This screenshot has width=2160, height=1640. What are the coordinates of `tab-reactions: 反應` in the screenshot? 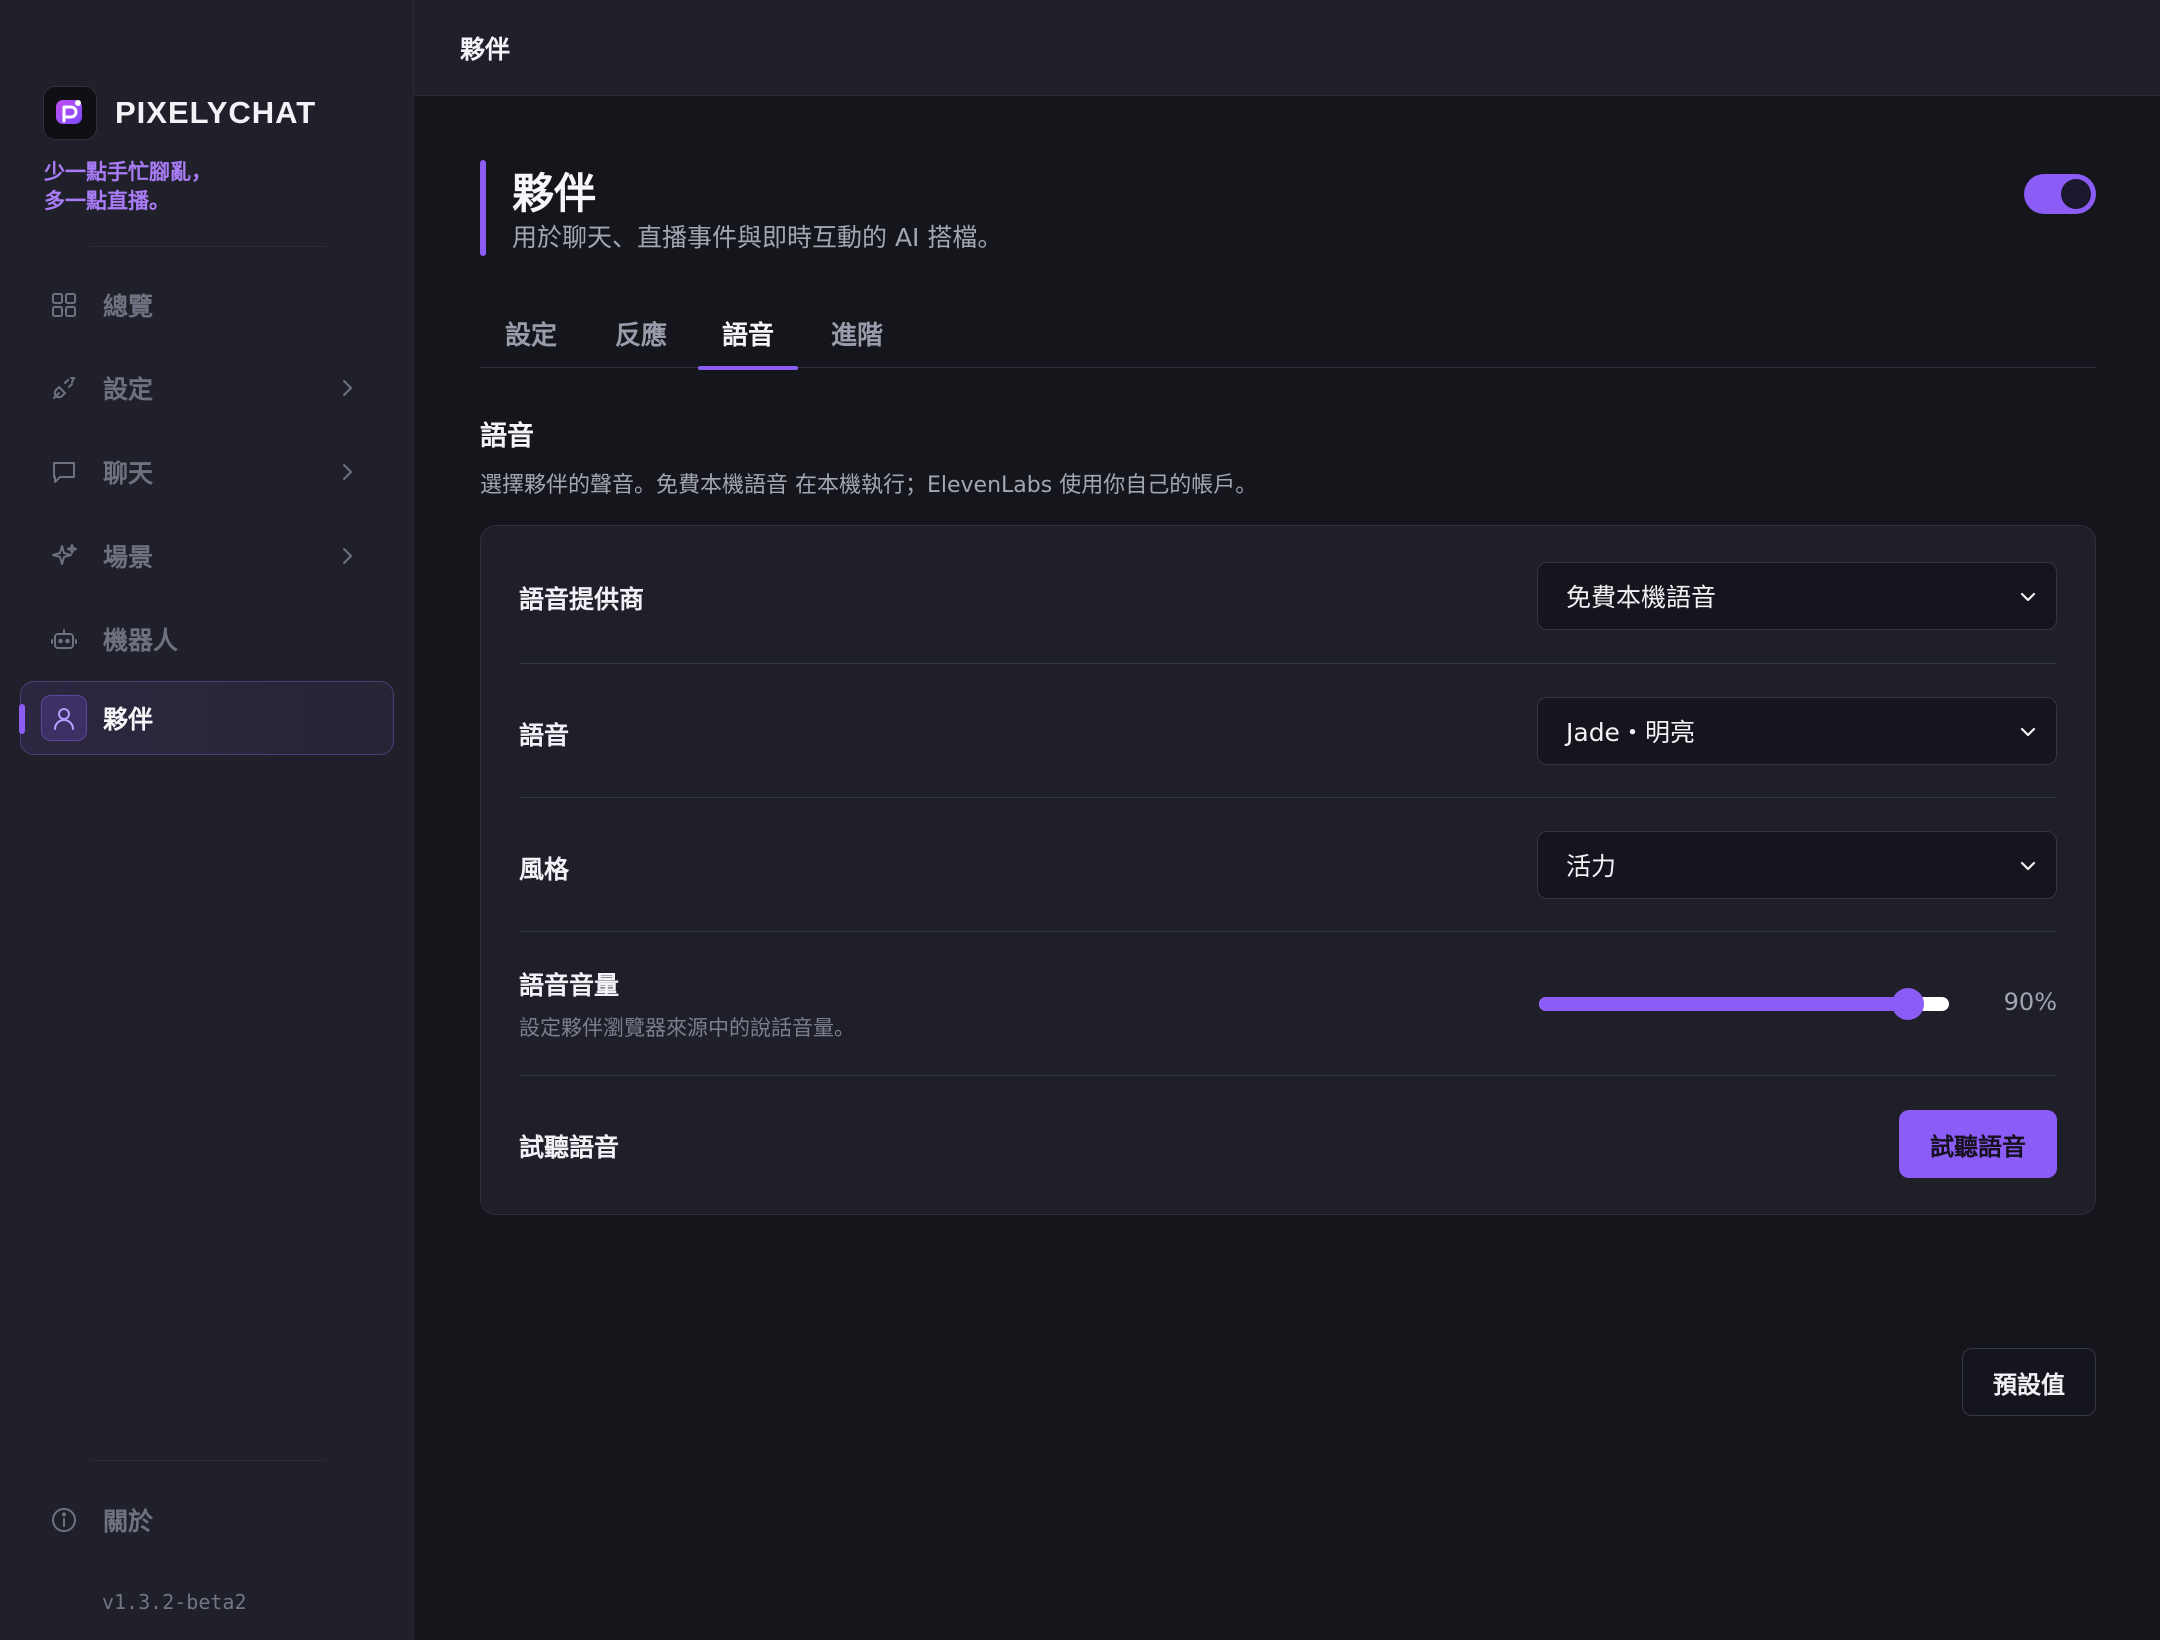 It's located at (641, 333).